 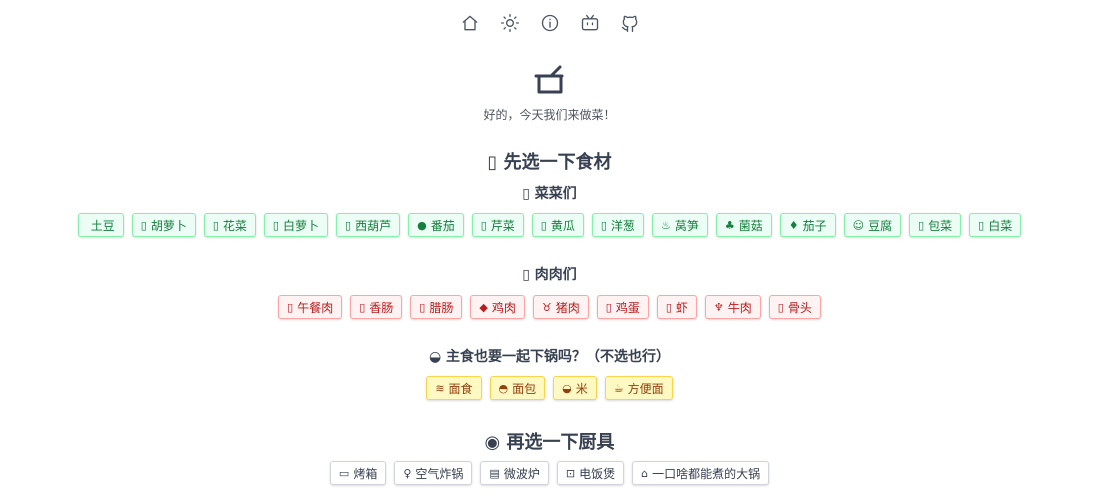 What do you see at coordinates (381, 307) in the screenshot?
I see `meat-tag-label: 香肠` at bounding box center [381, 307].